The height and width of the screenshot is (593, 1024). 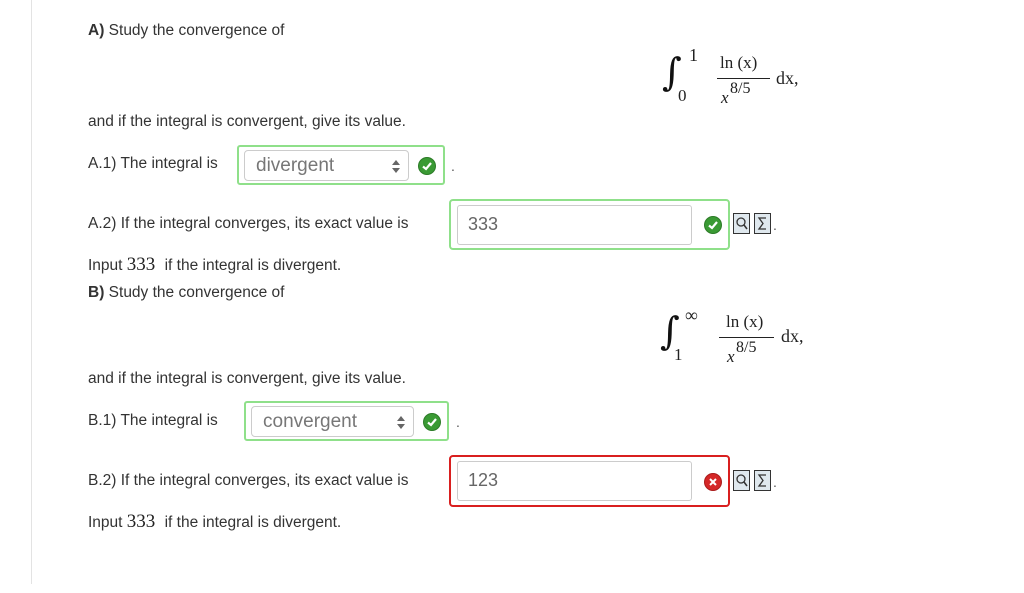 I want to click on a1-period: ., so click(x=453, y=166).